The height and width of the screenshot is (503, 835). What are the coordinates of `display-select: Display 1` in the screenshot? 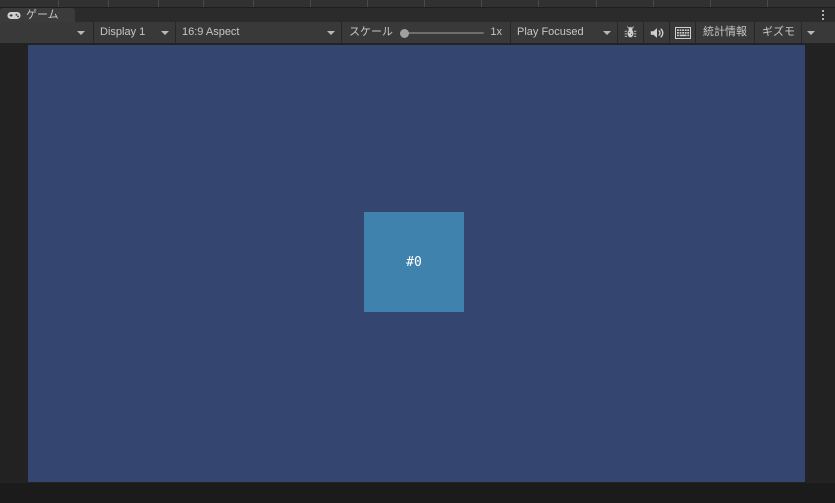 It's located at (134, 32).